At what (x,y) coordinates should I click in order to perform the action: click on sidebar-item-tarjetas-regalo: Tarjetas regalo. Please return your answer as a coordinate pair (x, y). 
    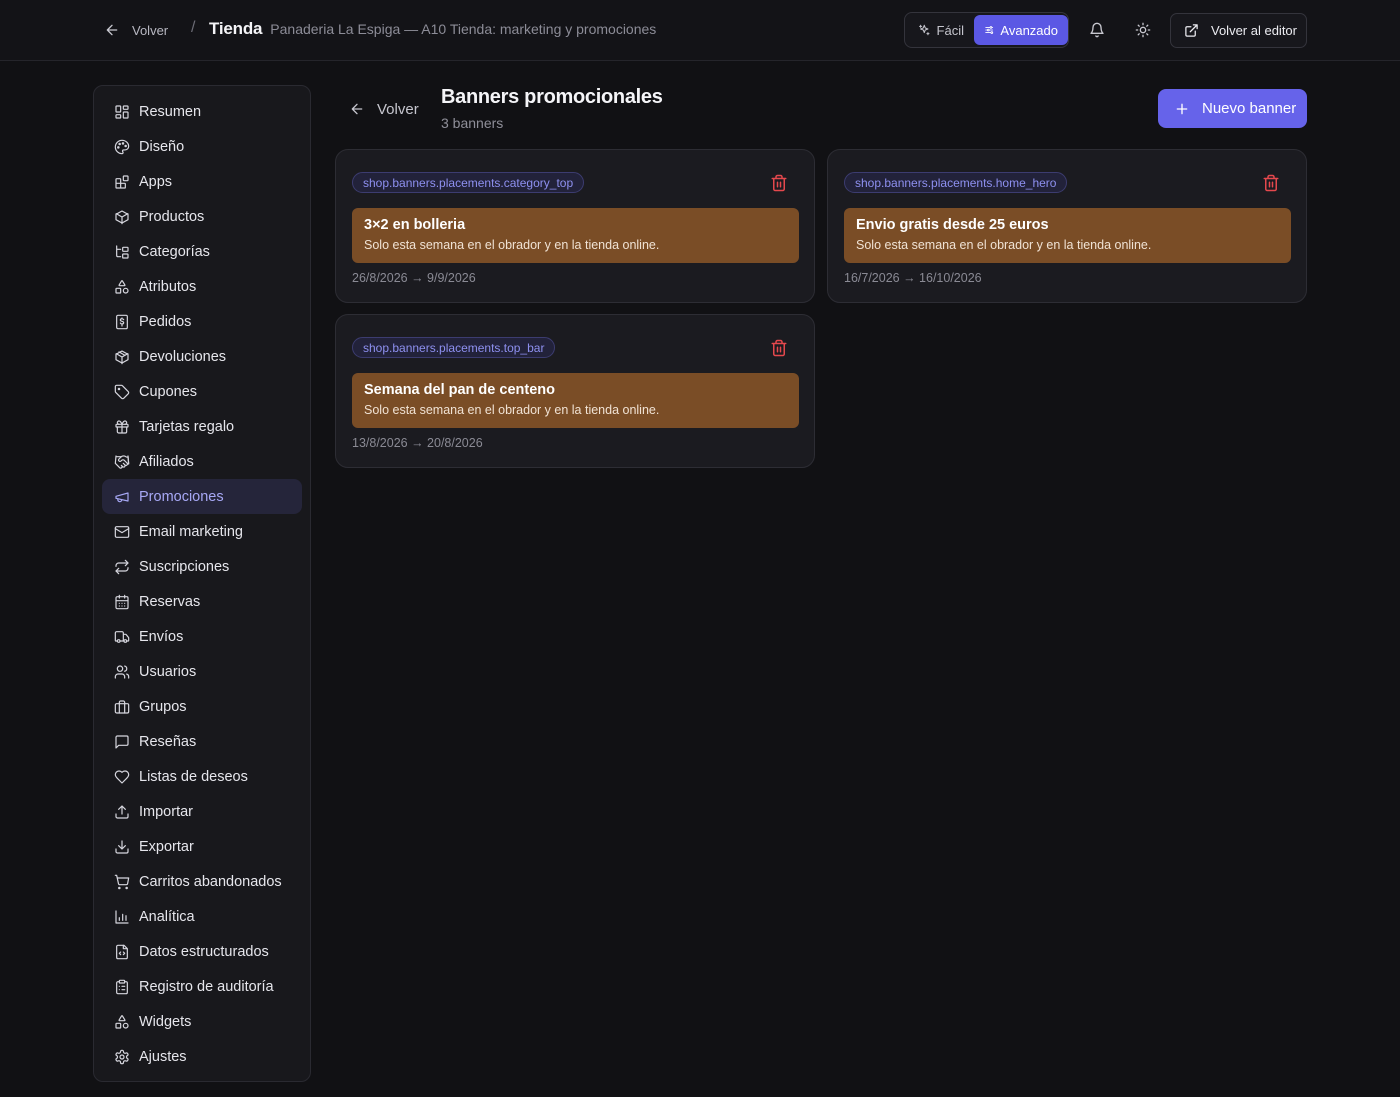
    Looking at the image, I should click on (202, 426).